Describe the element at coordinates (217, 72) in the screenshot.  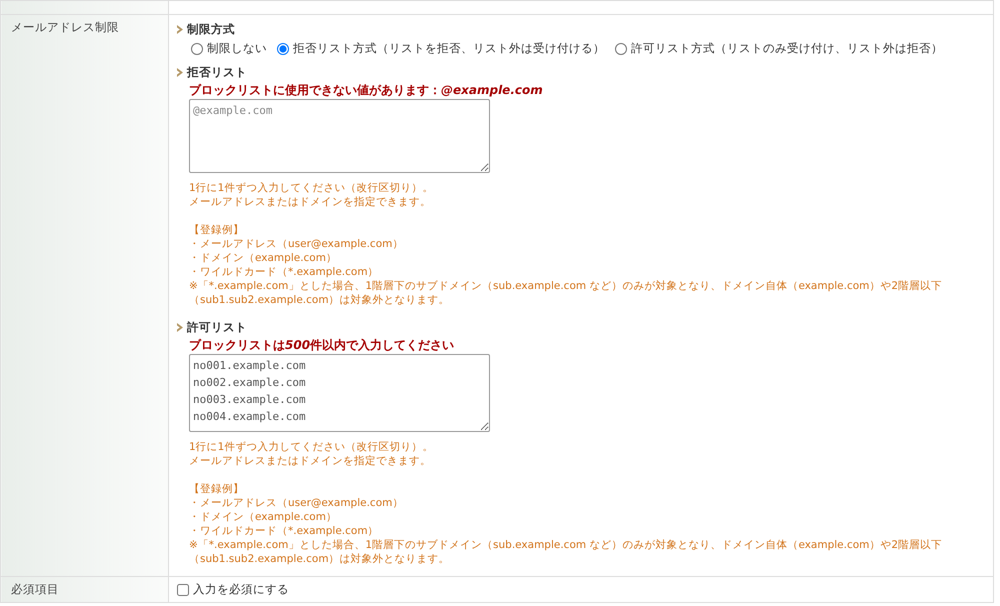
I see `section-heading: 拒否リスト` at that location.